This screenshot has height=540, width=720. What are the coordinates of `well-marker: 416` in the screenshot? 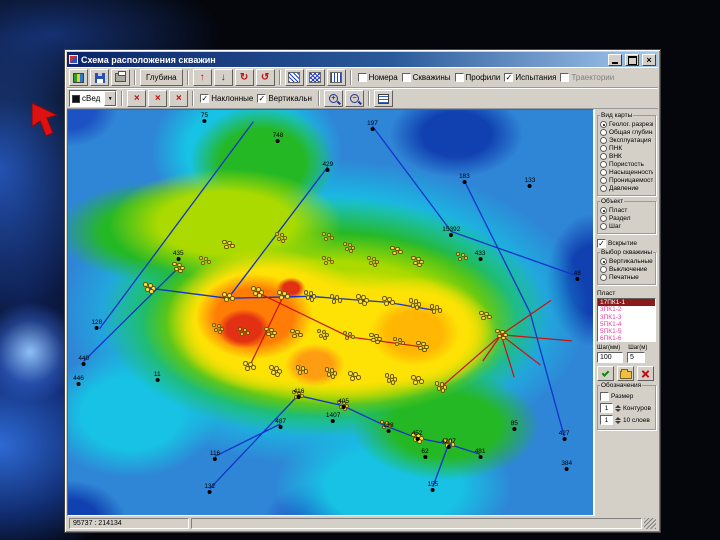 It's located at (299, 393).